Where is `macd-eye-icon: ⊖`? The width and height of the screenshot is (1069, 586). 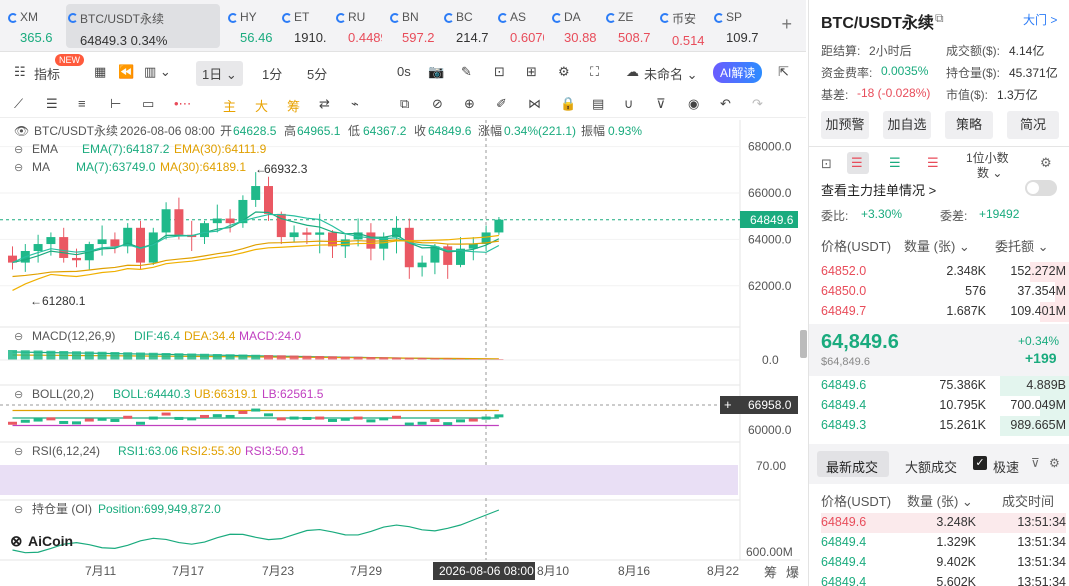 macd-eye-icon: ⊖ is located at coordinates (18, 337).